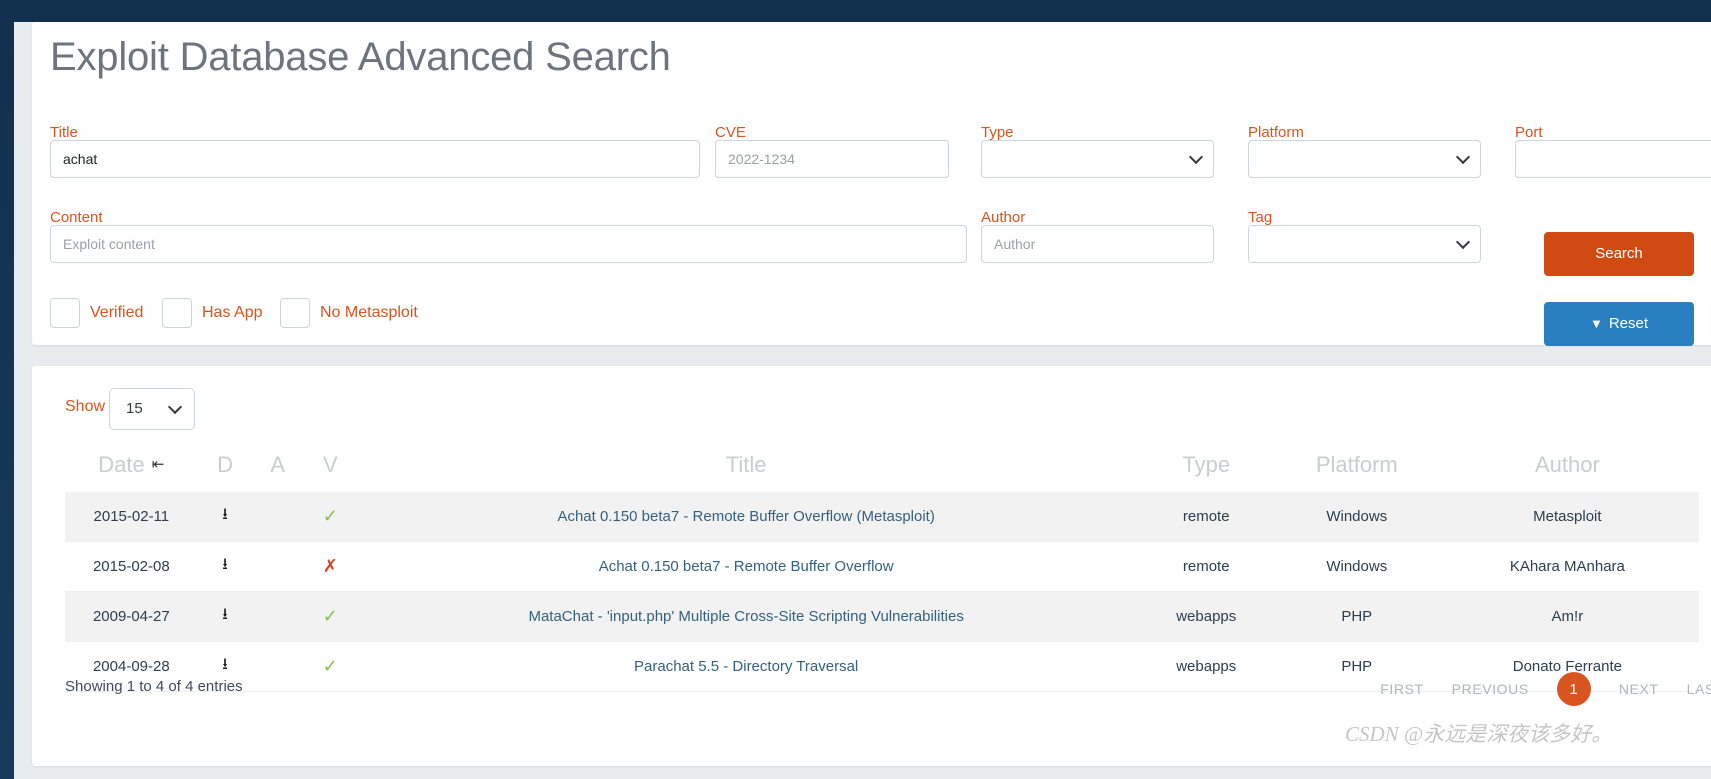 The image size is (1711, 779). What do you see at coordinates (225, 468) in the screenshot?
I see `column-header-download: D` at bounding box center [225, 468].